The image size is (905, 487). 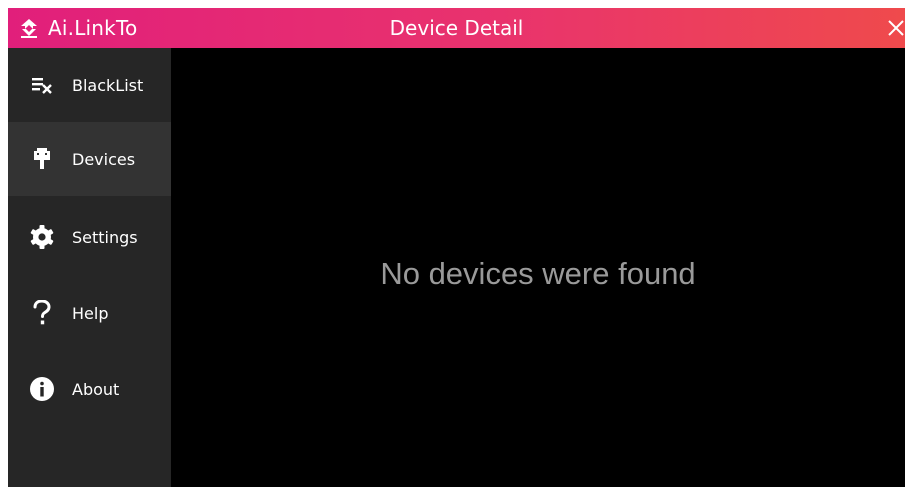 What do you see at coordinates (34, 313) in the screenshot?
I see `question-mark-icon` at bounding box center [34, 313].